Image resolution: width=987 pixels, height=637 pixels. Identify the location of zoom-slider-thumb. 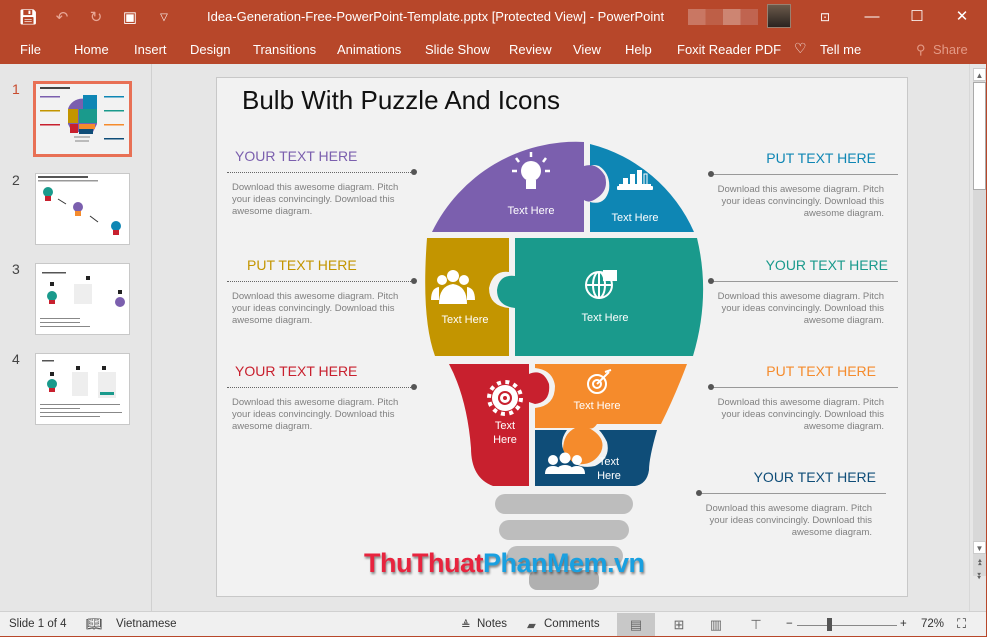
(829, 624).